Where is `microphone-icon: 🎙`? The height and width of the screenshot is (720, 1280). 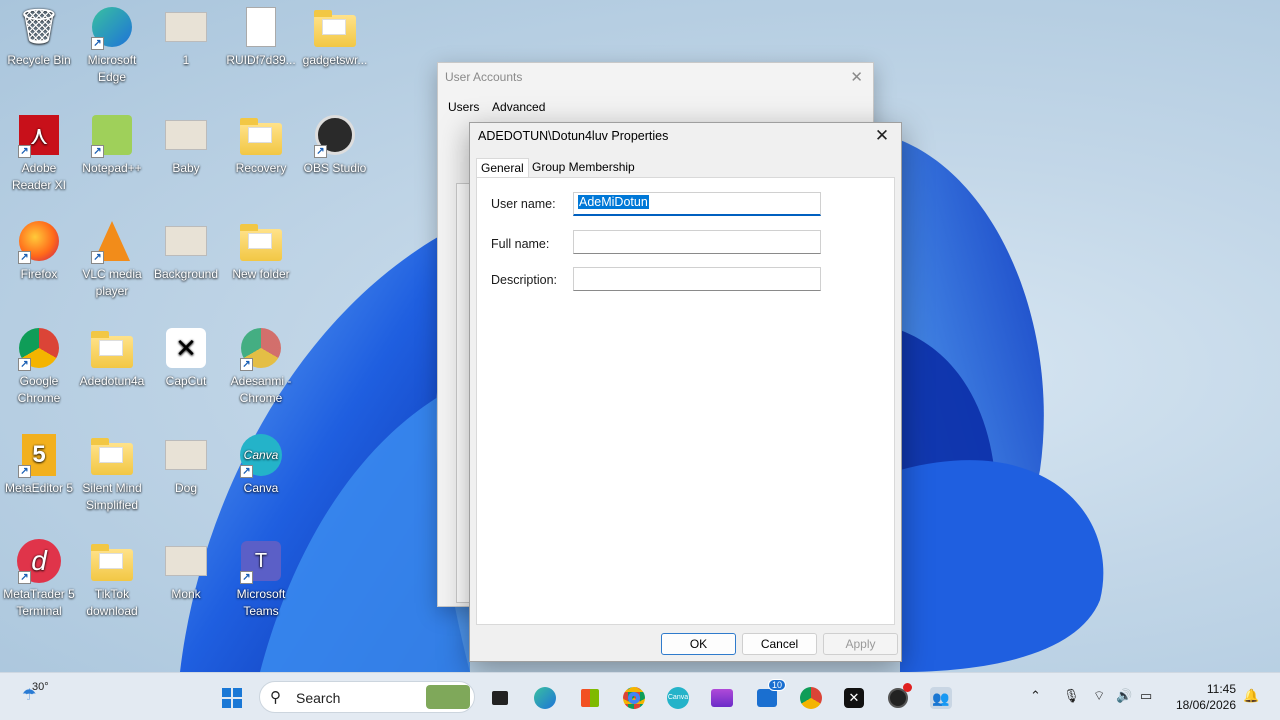
microphone-icon: 🎙 is located at coordinates (1071, 696).